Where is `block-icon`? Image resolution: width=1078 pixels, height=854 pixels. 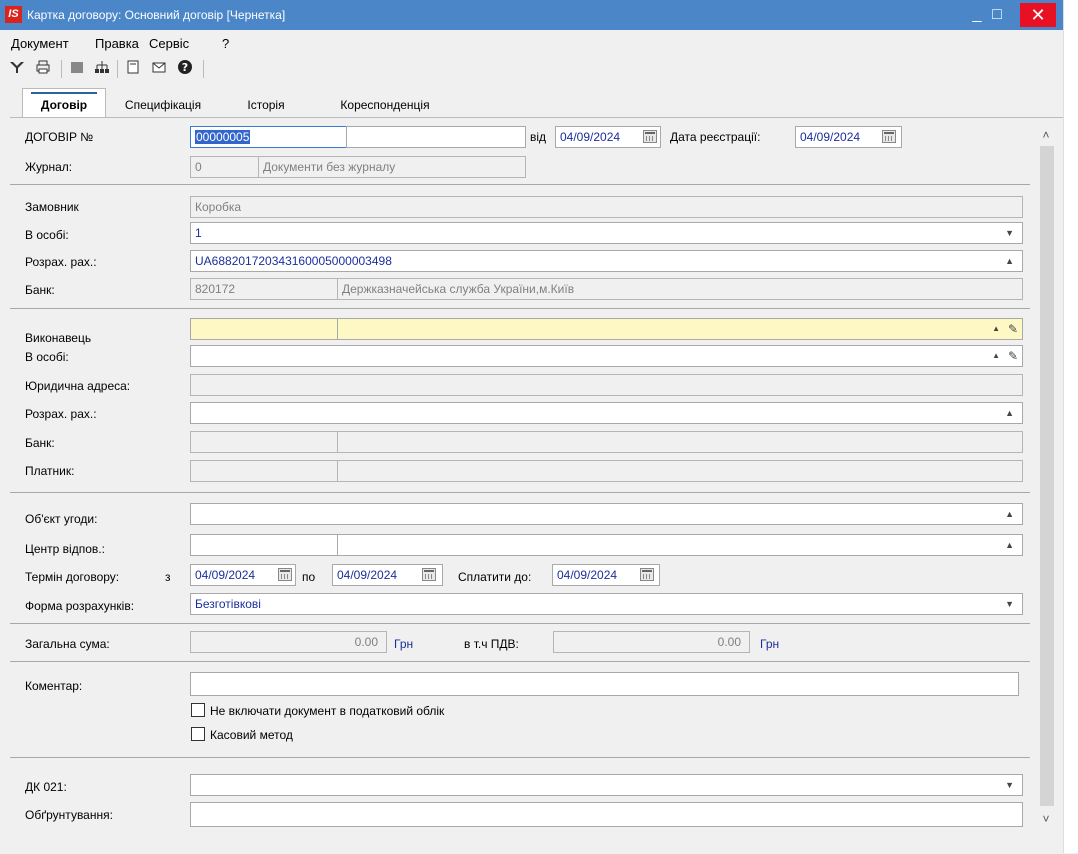 block-icon is located at coordinates (77, 68).